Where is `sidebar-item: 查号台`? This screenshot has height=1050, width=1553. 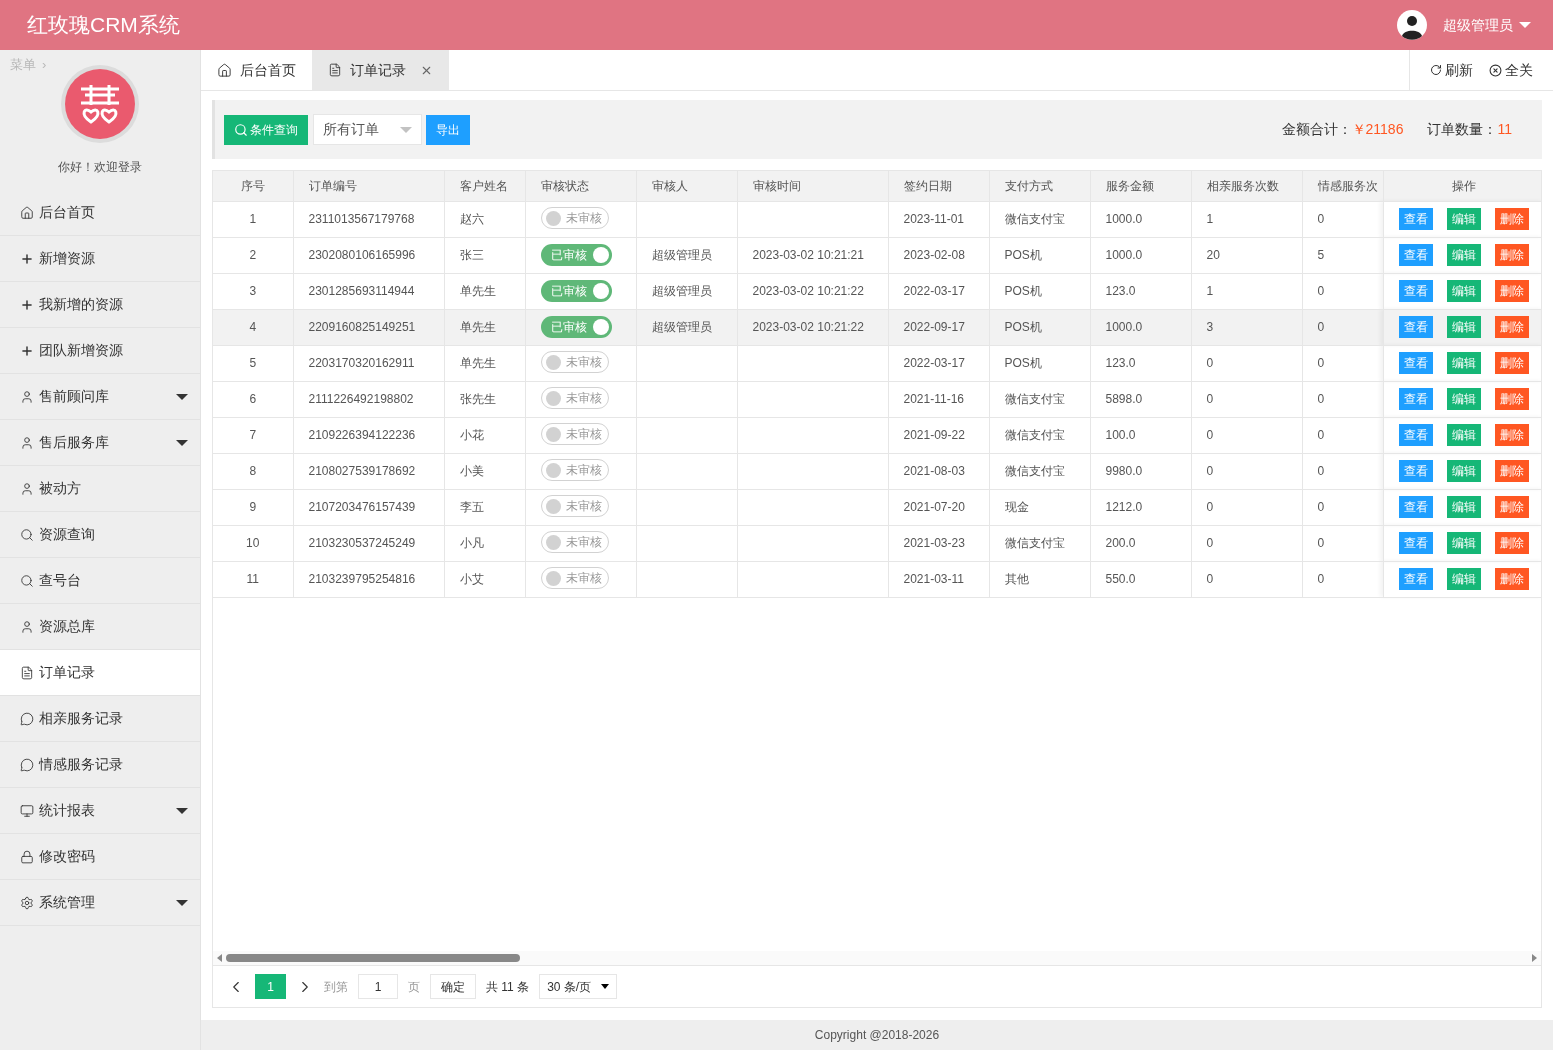 sidebar-item: 查号台 is located at coordinates (100, 581).